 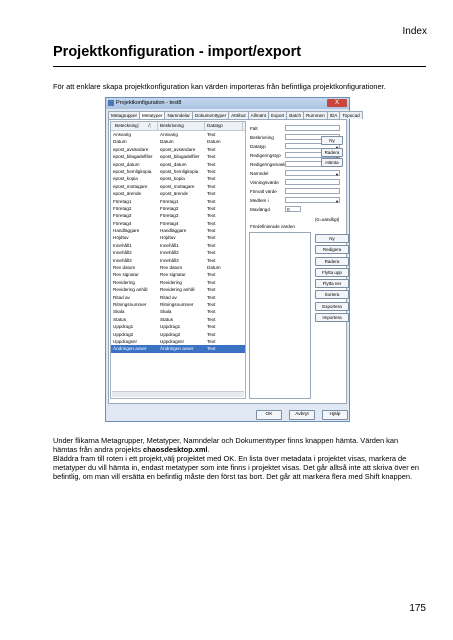 I want to click on table-row: Innehåll2 Innehåll2 Text, so click(x=178, y=252).